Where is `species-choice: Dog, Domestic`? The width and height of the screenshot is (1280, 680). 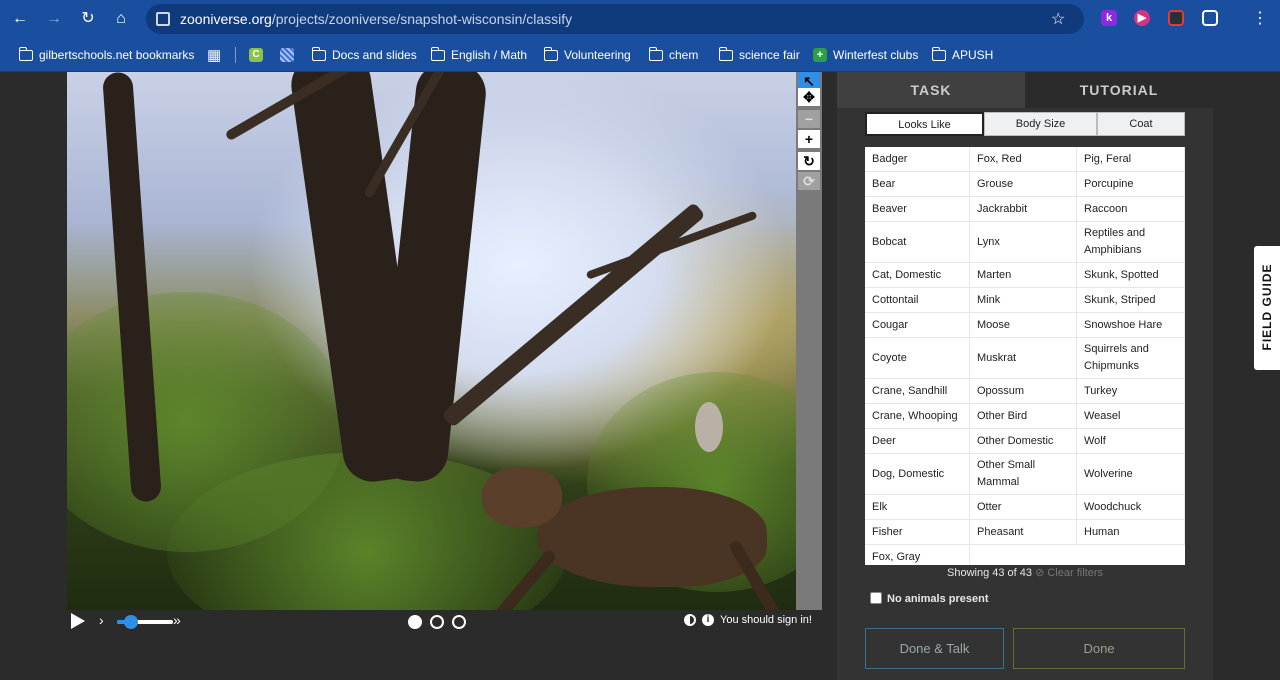 species-choice: Dog, Domestic is located at coordinates (917, 474).